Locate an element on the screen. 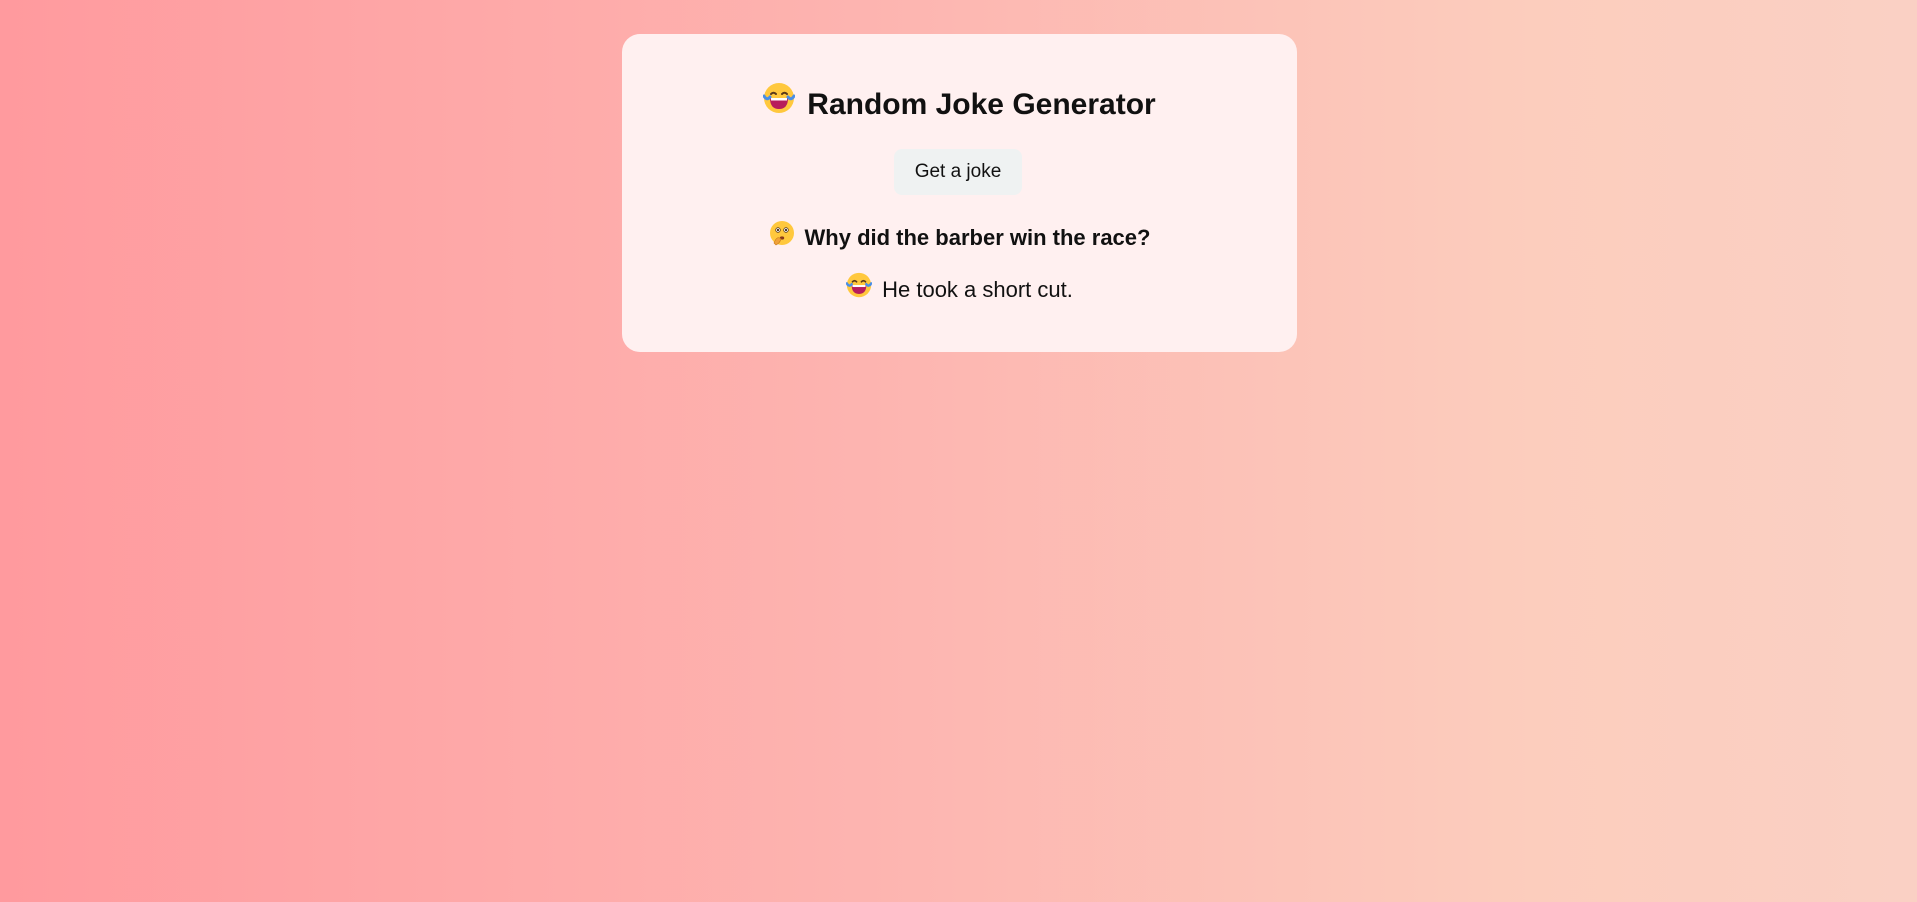 The height and width of the screenshot is (902, 1917). joke-setup: Why did the barber win the race? is located at coordinates (959, 237).